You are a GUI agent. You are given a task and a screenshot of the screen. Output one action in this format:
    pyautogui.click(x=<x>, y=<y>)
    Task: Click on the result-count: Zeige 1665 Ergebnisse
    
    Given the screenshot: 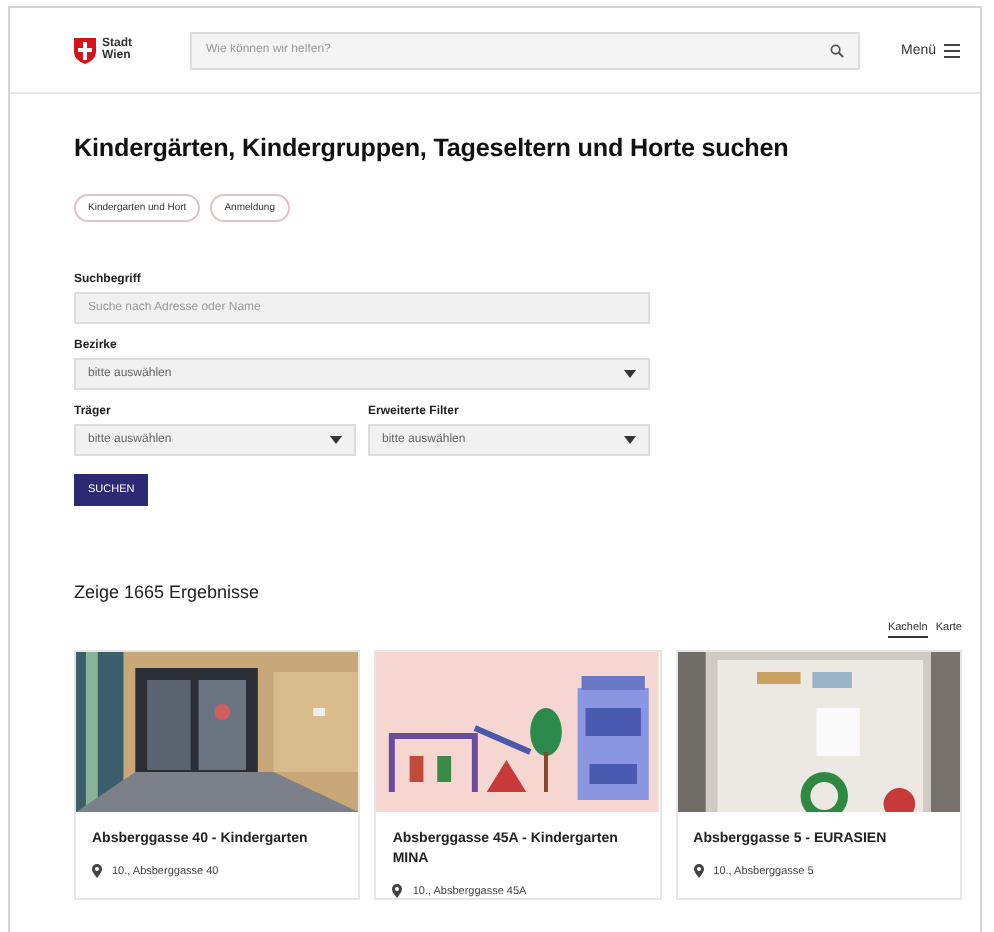 What is the action you would take?
    pyautogui.click(x=168, y=592)
    